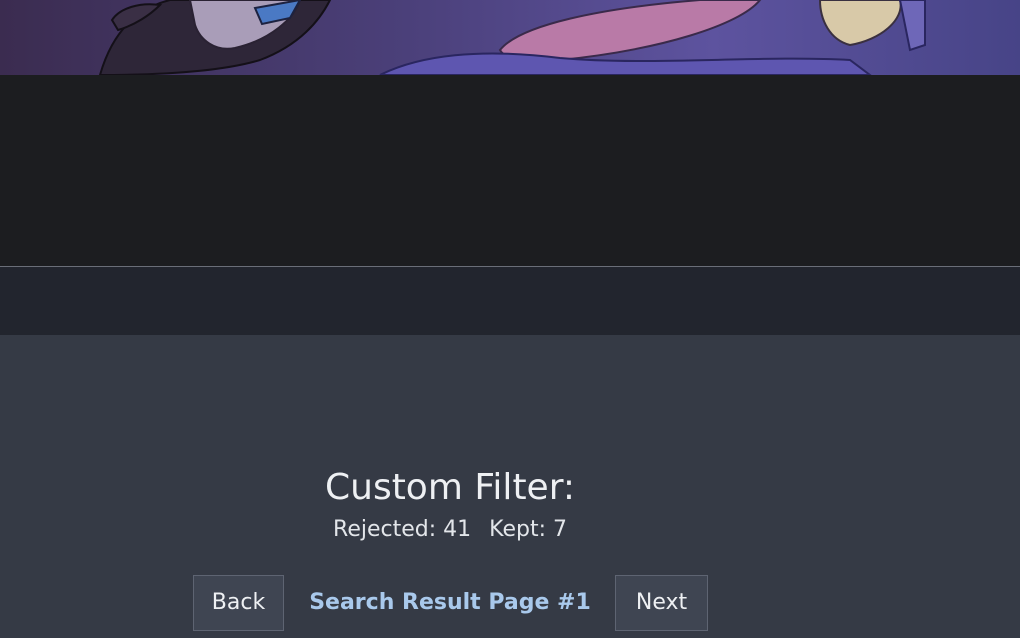 The height and width of the screenshot is (638, 1020). I want to click on next-button: Next, so click(661, 603).